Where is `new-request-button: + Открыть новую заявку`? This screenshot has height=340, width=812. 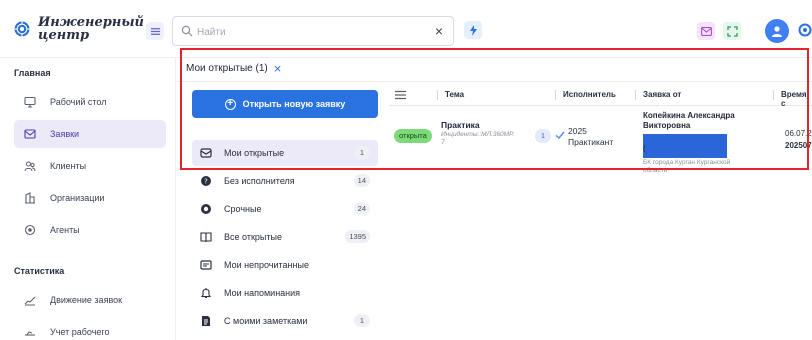 new-request-button: + Открыть новую заявку is located at coordinates (285, 104).